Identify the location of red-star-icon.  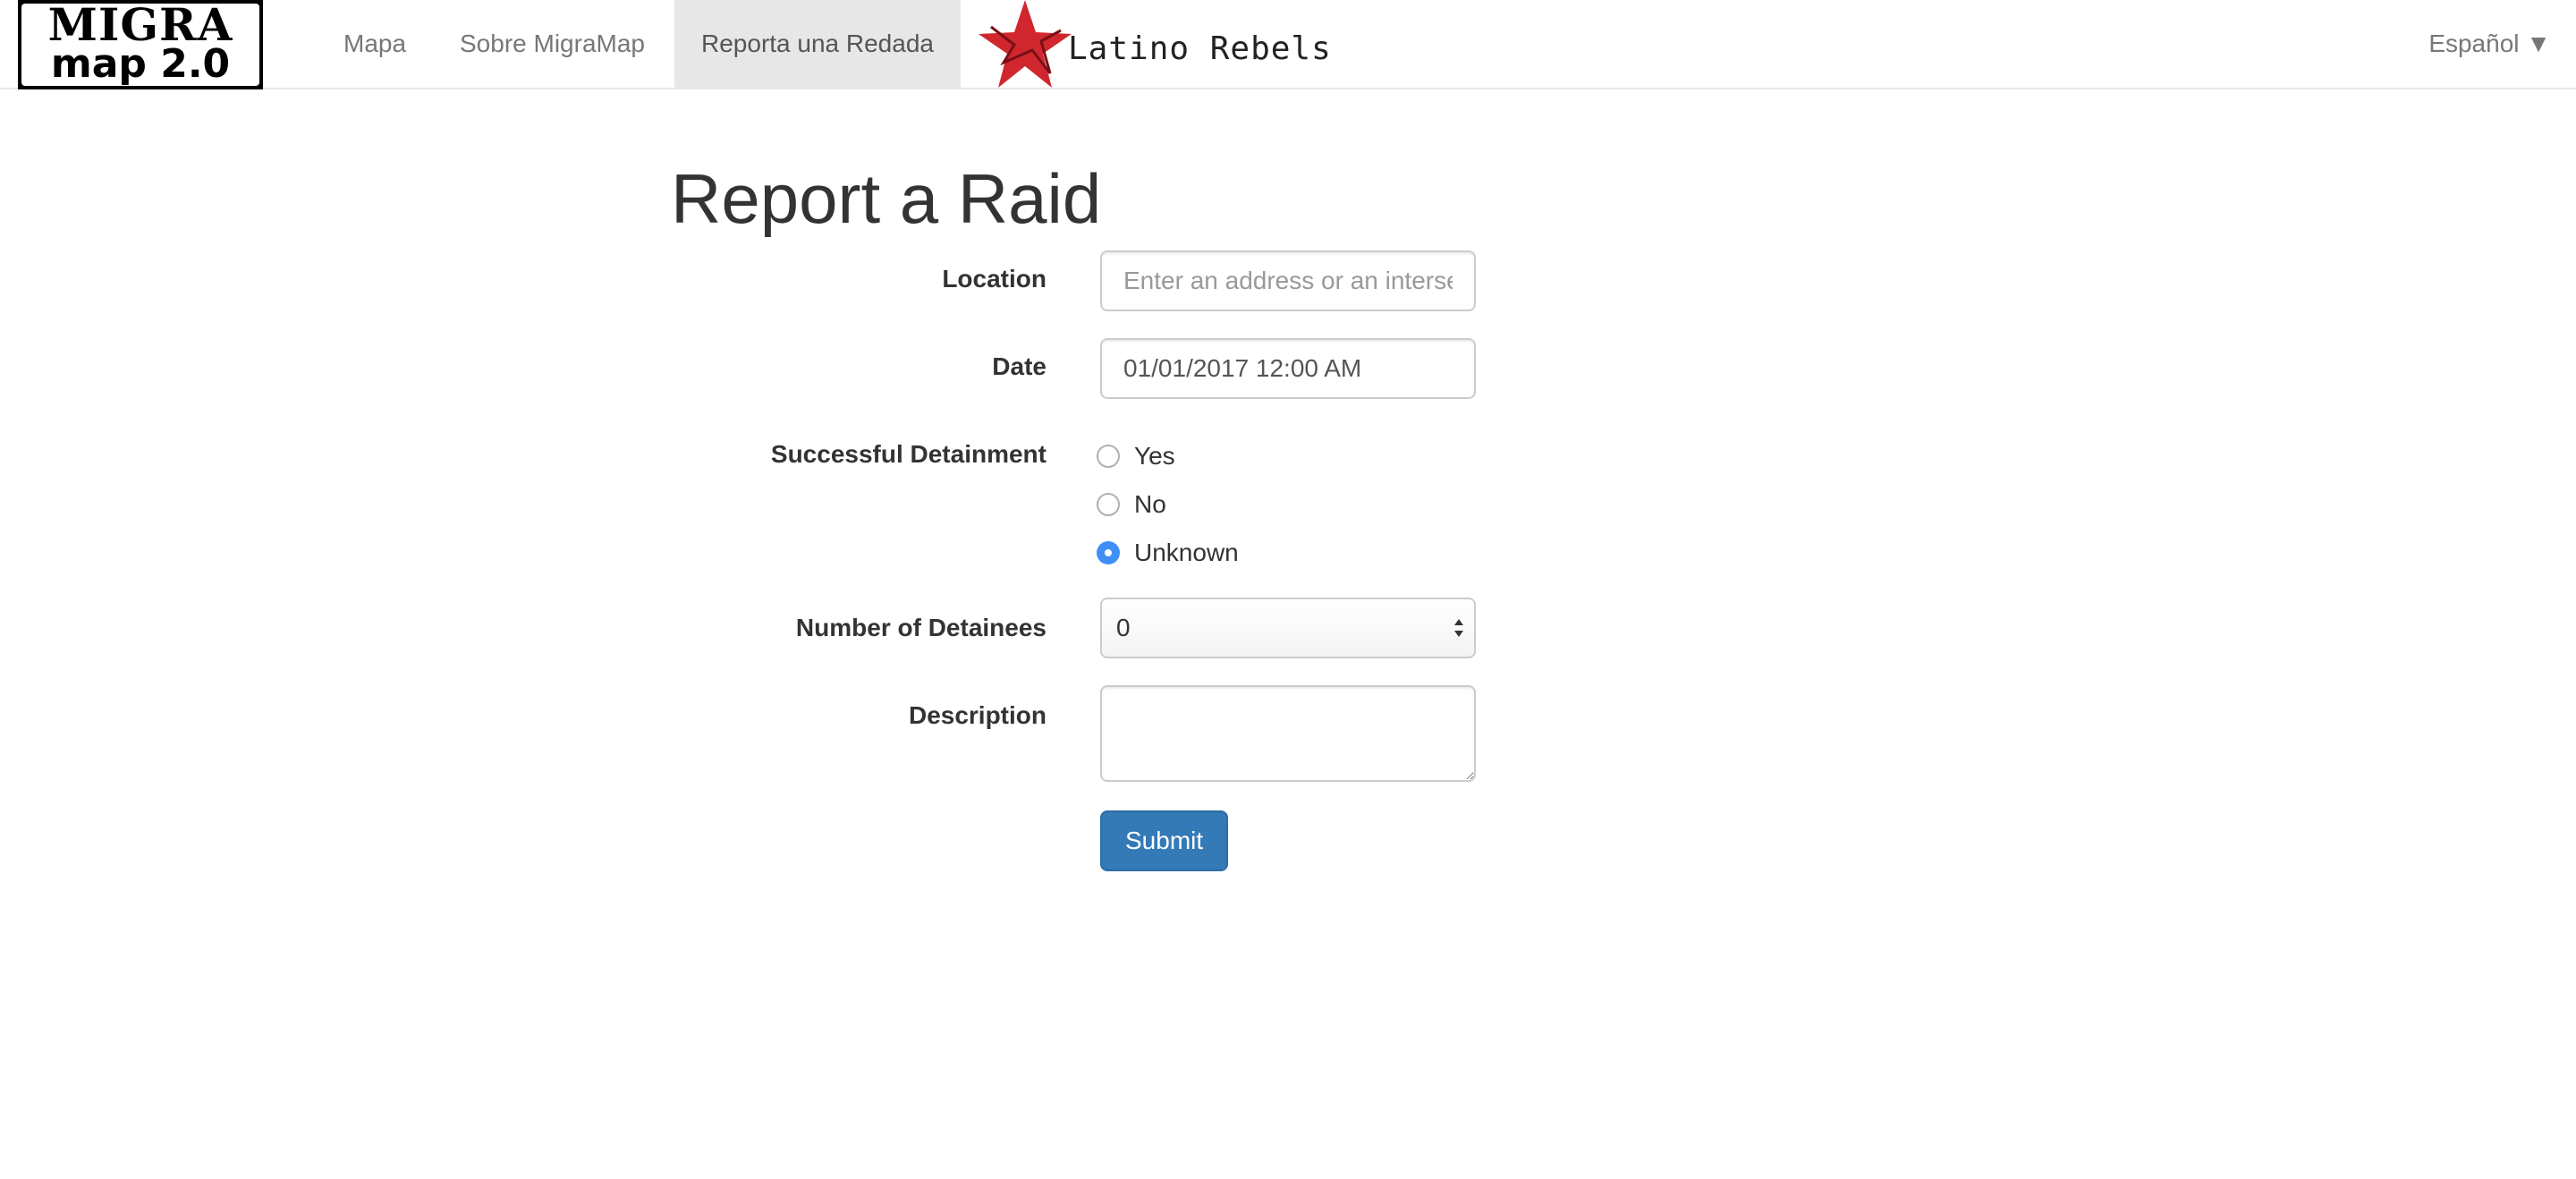
(1025, 44).